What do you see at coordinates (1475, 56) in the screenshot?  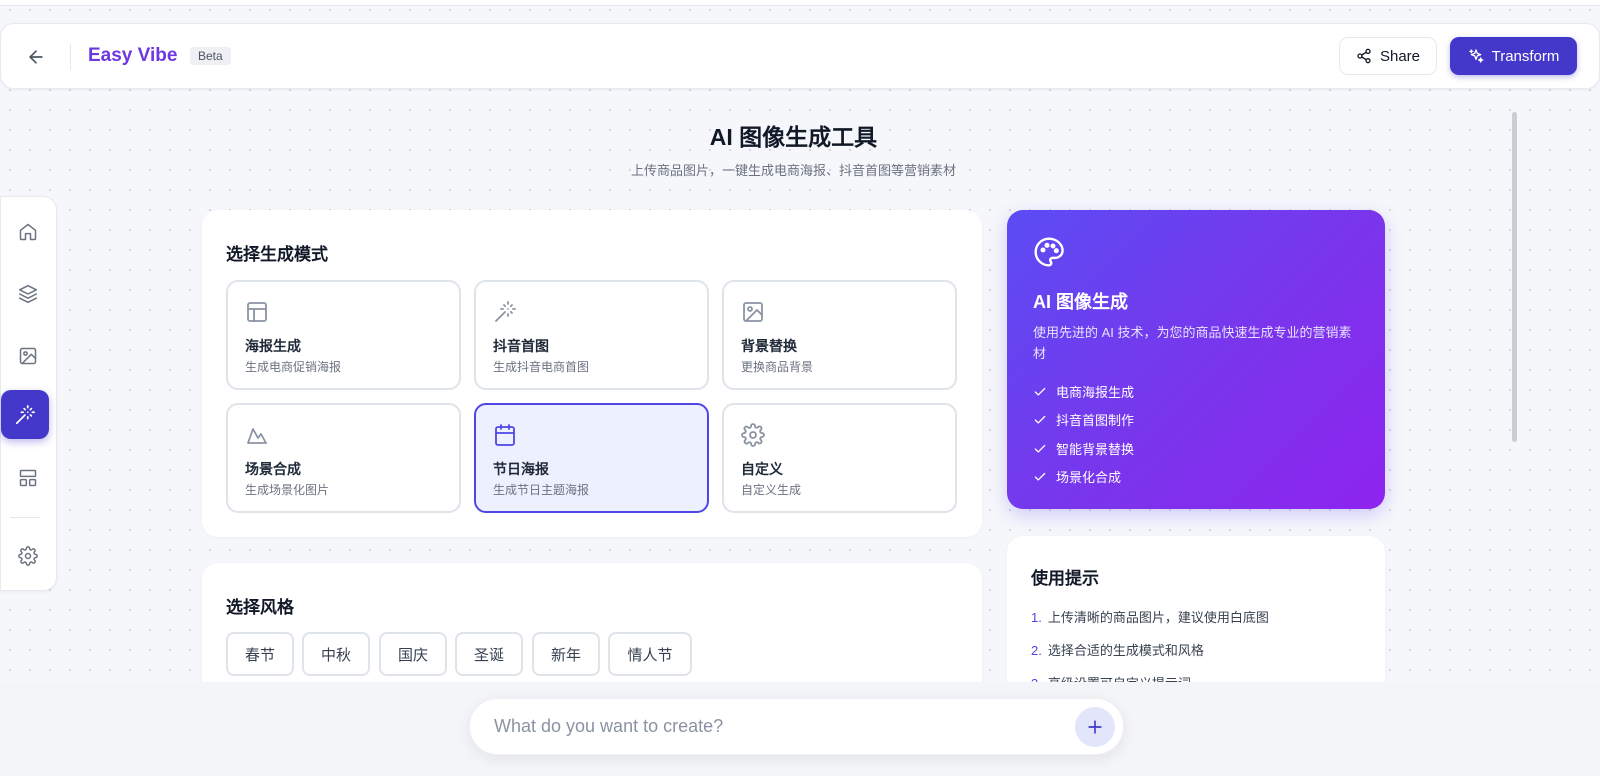 I see `sparkles-icon` at bounding box center [1475, 56].